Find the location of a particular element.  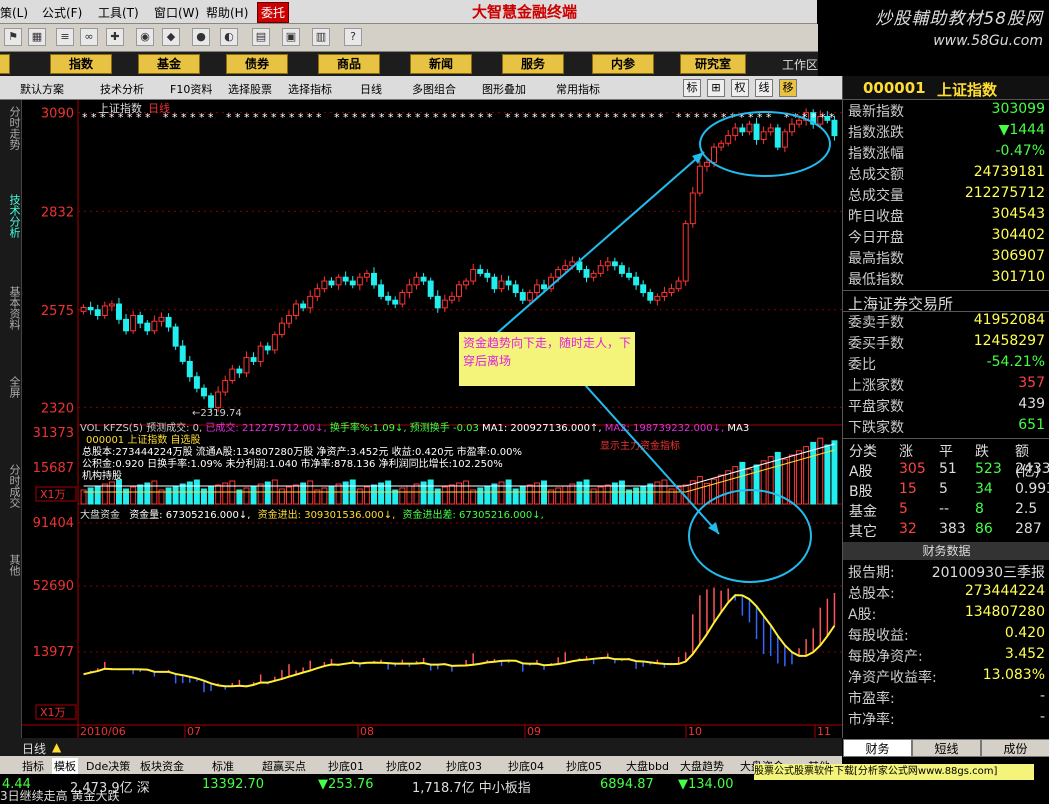

nav-fund: 基金 is located at coordinates (169, 64).